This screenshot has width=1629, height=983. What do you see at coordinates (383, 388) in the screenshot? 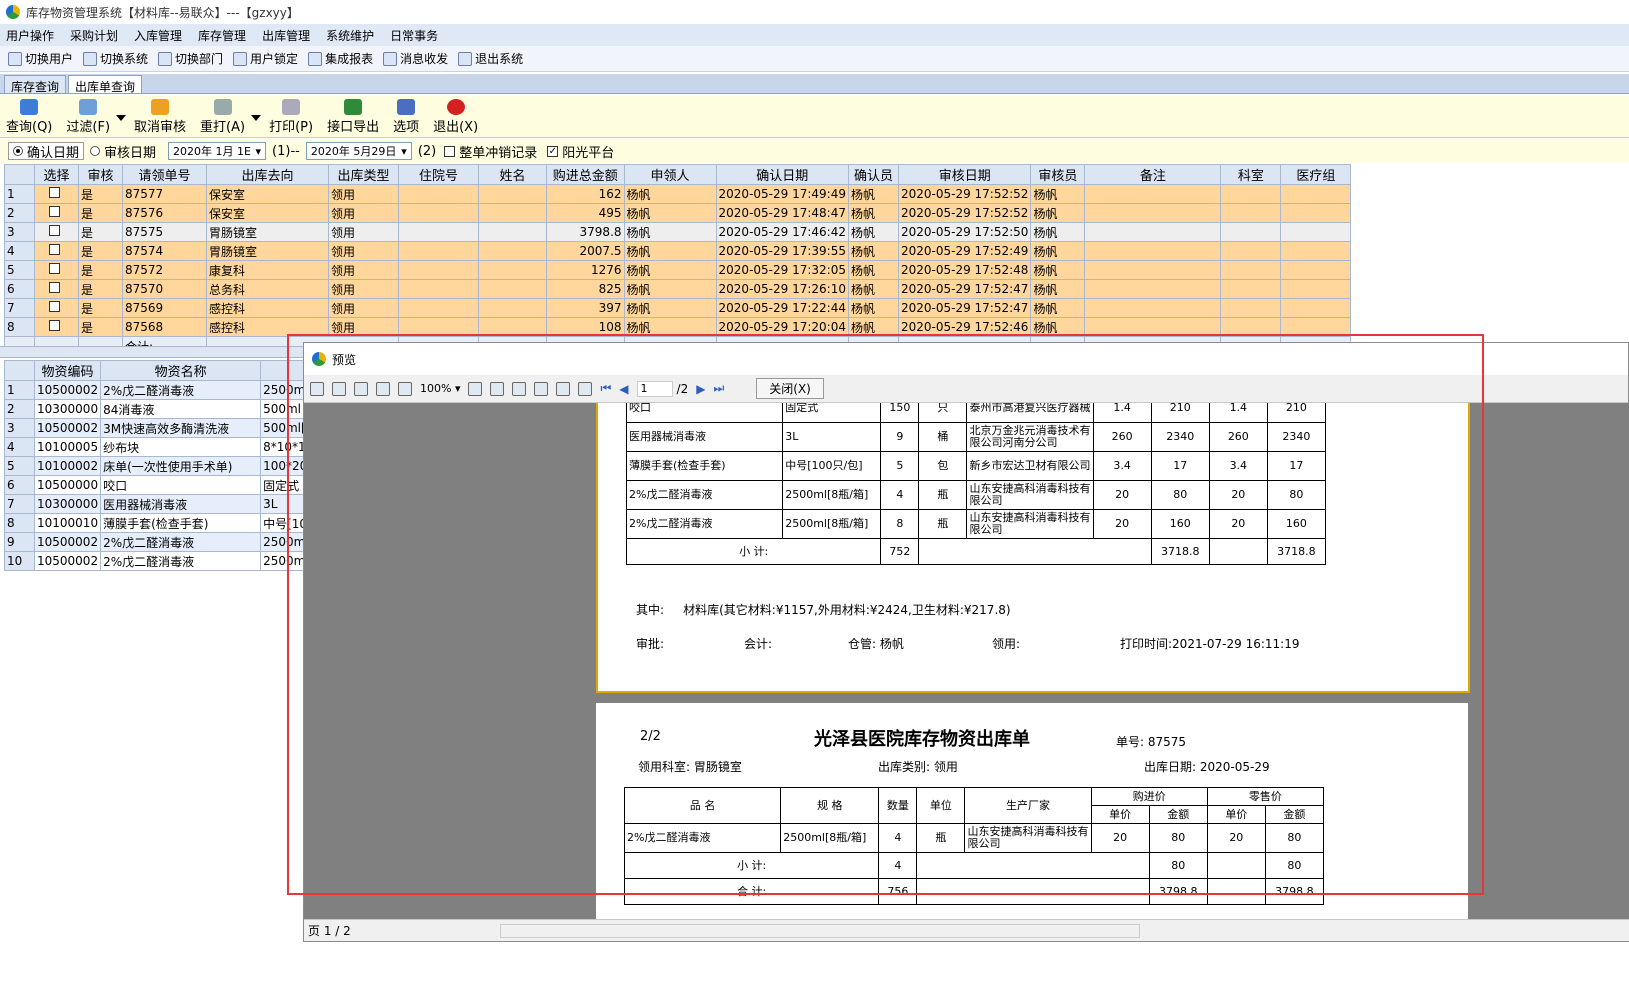
I see `find-icon` at bounding box center [383, 388].